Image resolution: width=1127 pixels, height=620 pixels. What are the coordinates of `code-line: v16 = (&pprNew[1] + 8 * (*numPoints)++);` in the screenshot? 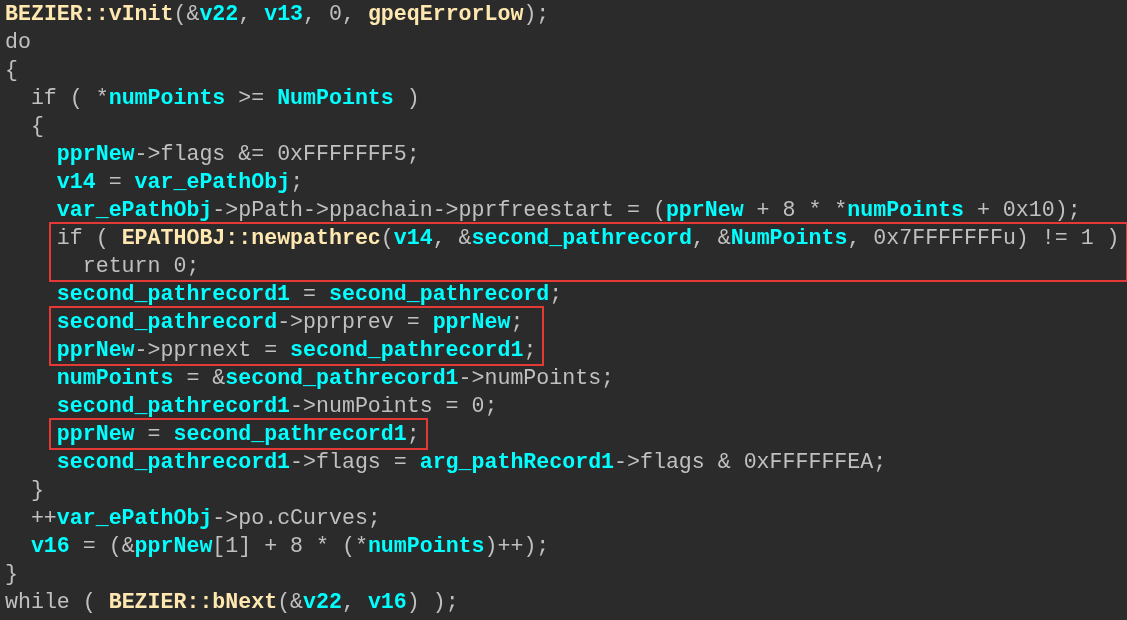 It's located at (290, 546).